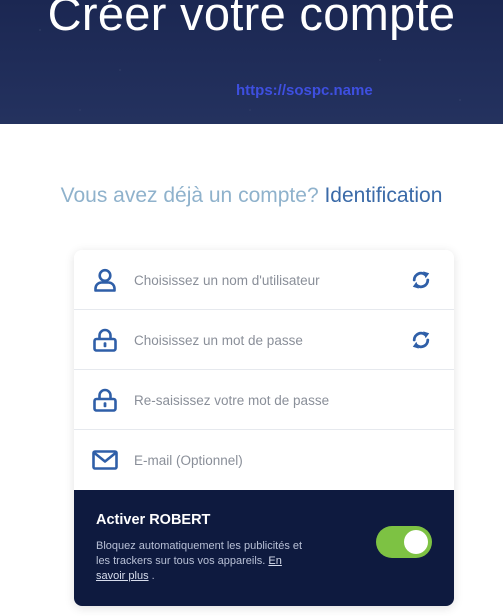 The height and width of the screenshot is (616, 503). I want to click on login-prompt: Vous avez déjà un compte? Identification, so click(251, 196).